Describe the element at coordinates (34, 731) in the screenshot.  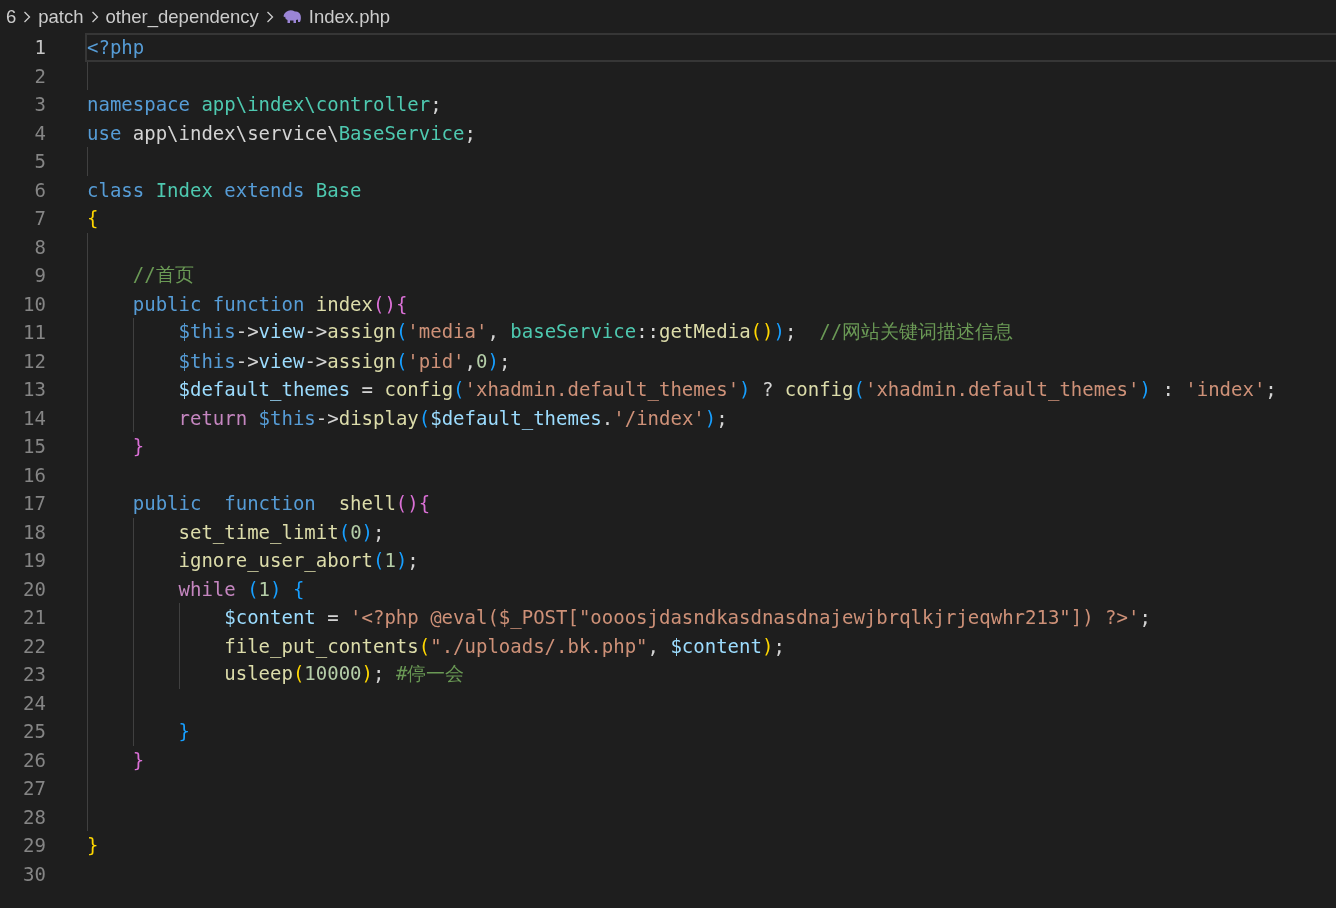
I see `line-number: 25` at that location.